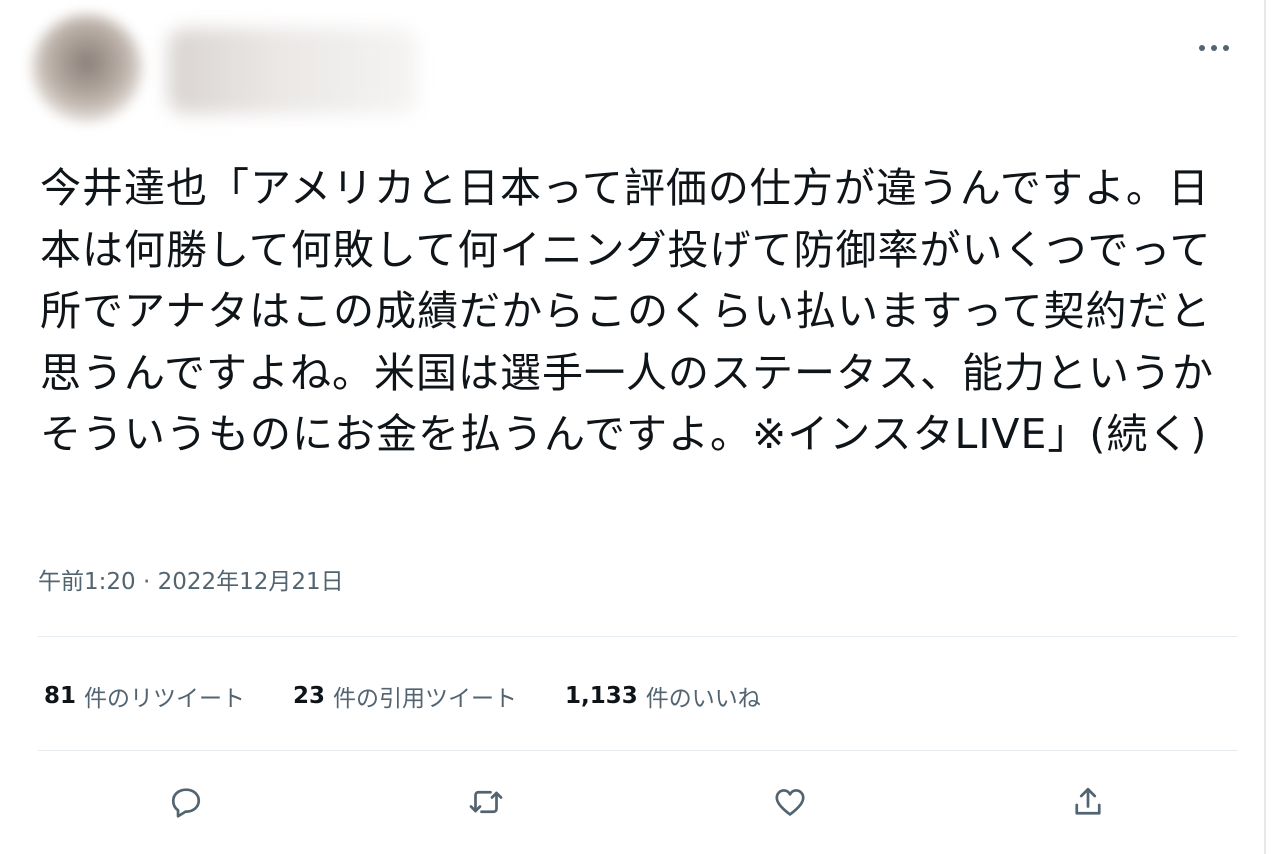  Describe the element at coordinates (1265, 427) in the screenshot. I see `card-border` at that location.